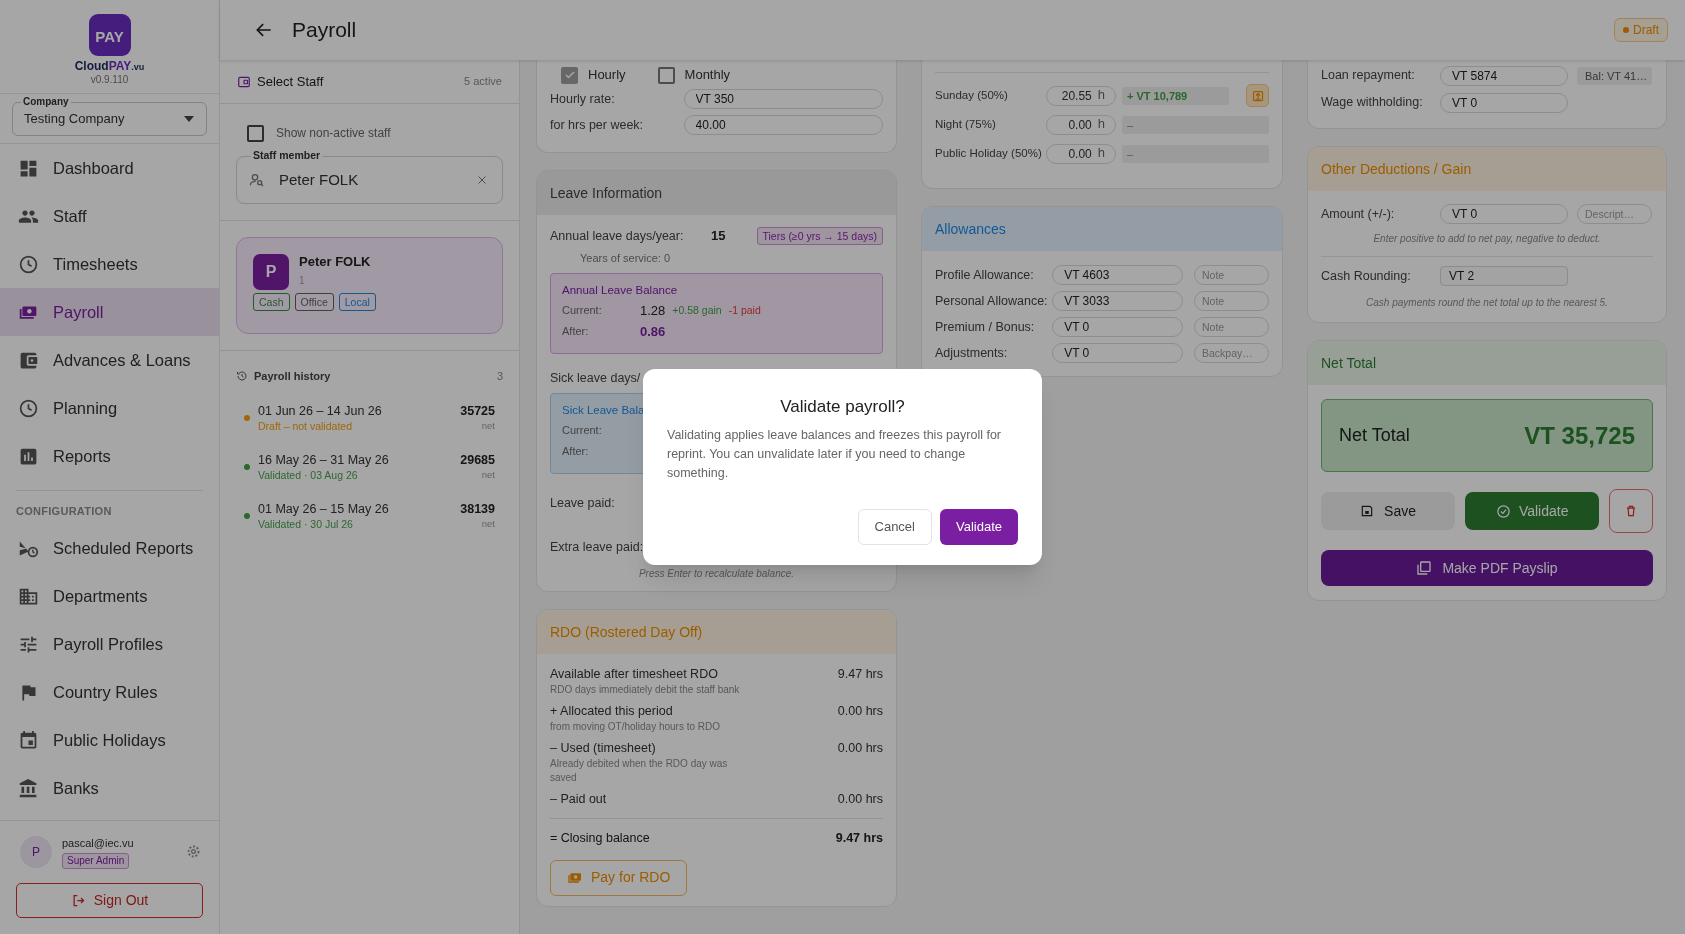  I want to click on total-label: Net Total, so click(1374, 435).